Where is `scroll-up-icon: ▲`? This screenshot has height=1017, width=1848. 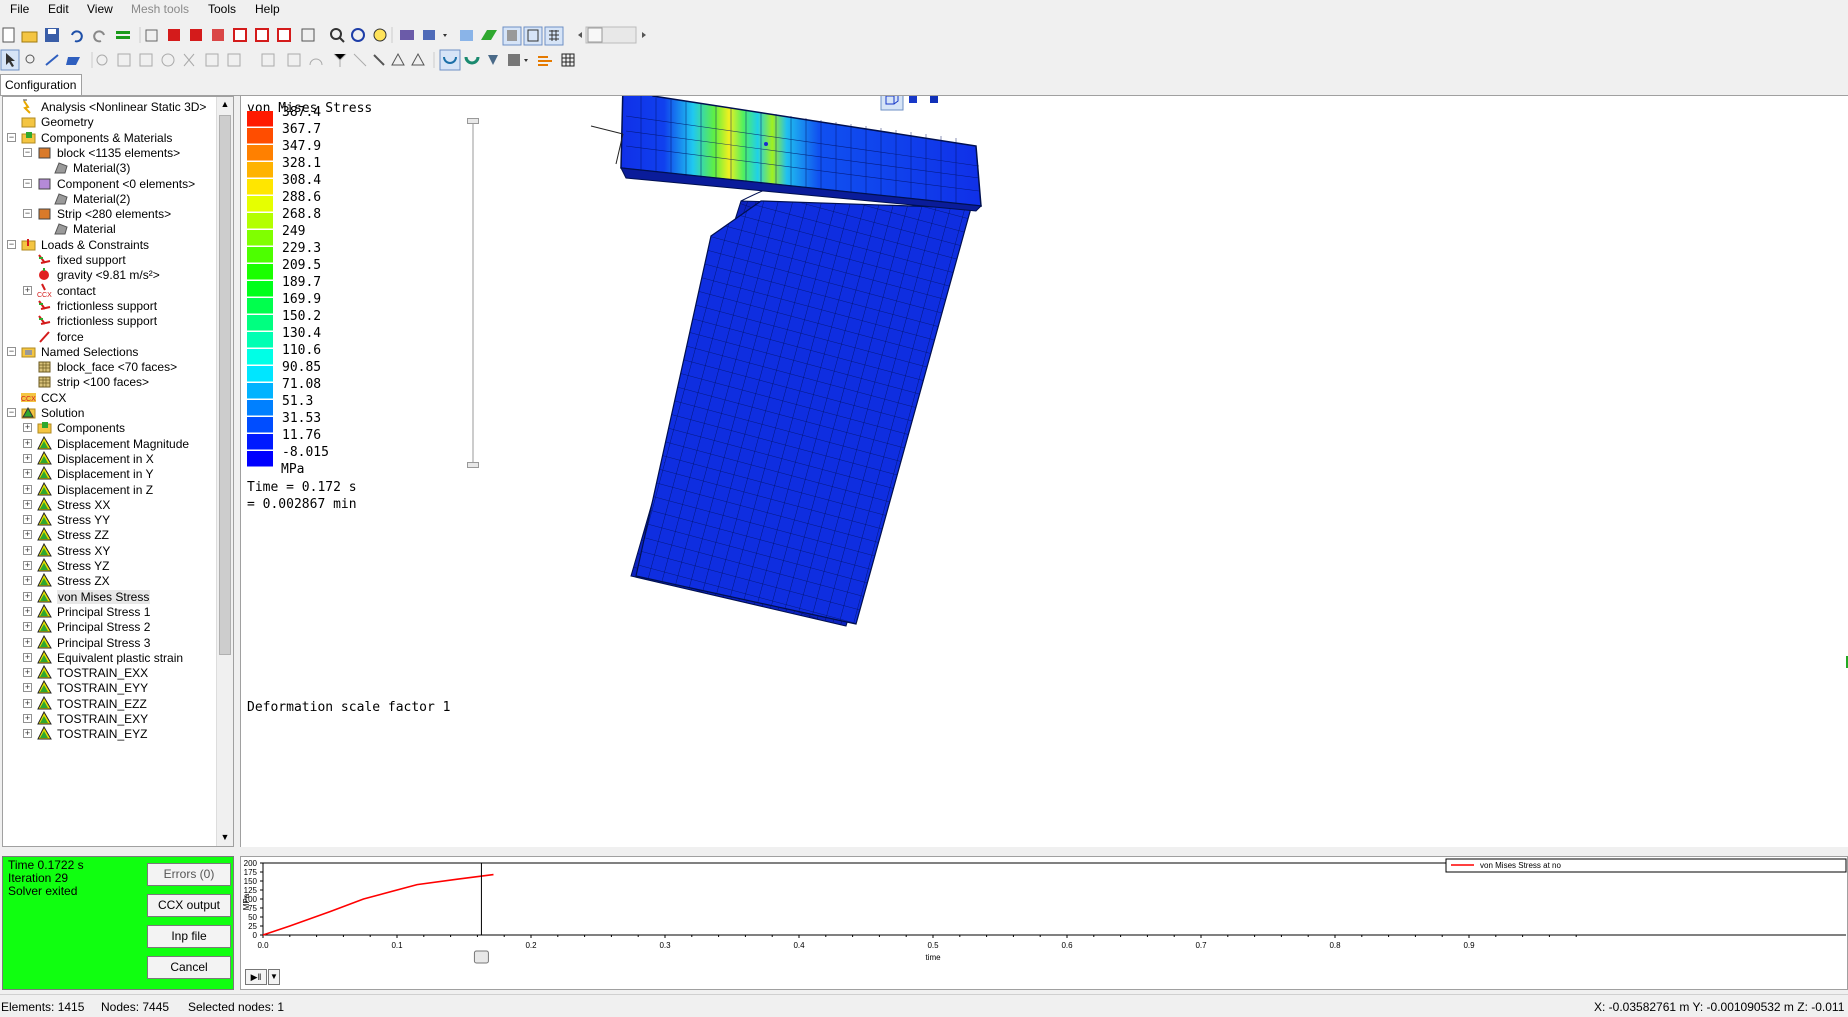
scroll-up-icon: ▲ is located at coordinates (225, 105).